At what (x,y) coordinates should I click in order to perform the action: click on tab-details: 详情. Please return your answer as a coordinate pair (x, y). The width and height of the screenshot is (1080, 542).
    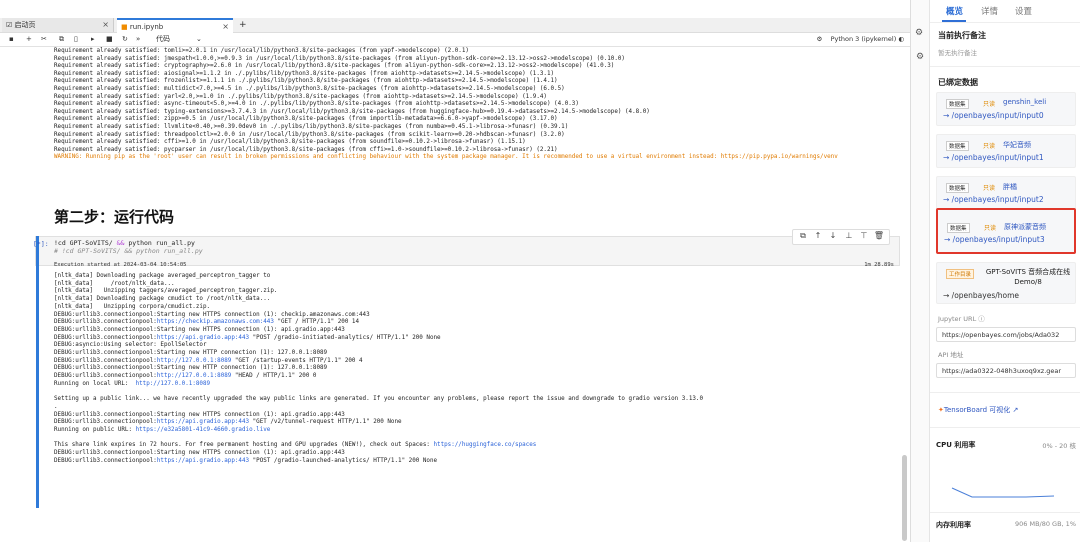
    Looking at the image, I should click on (989, 11).